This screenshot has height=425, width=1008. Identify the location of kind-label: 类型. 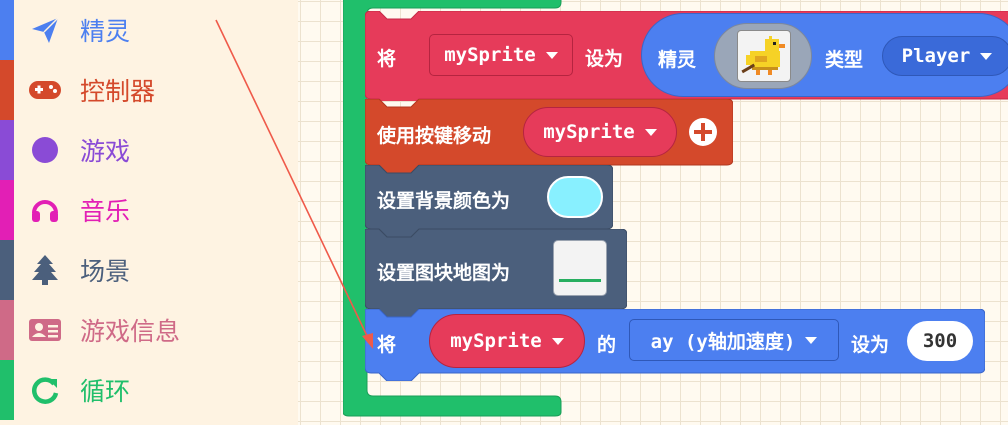
(844, 60).